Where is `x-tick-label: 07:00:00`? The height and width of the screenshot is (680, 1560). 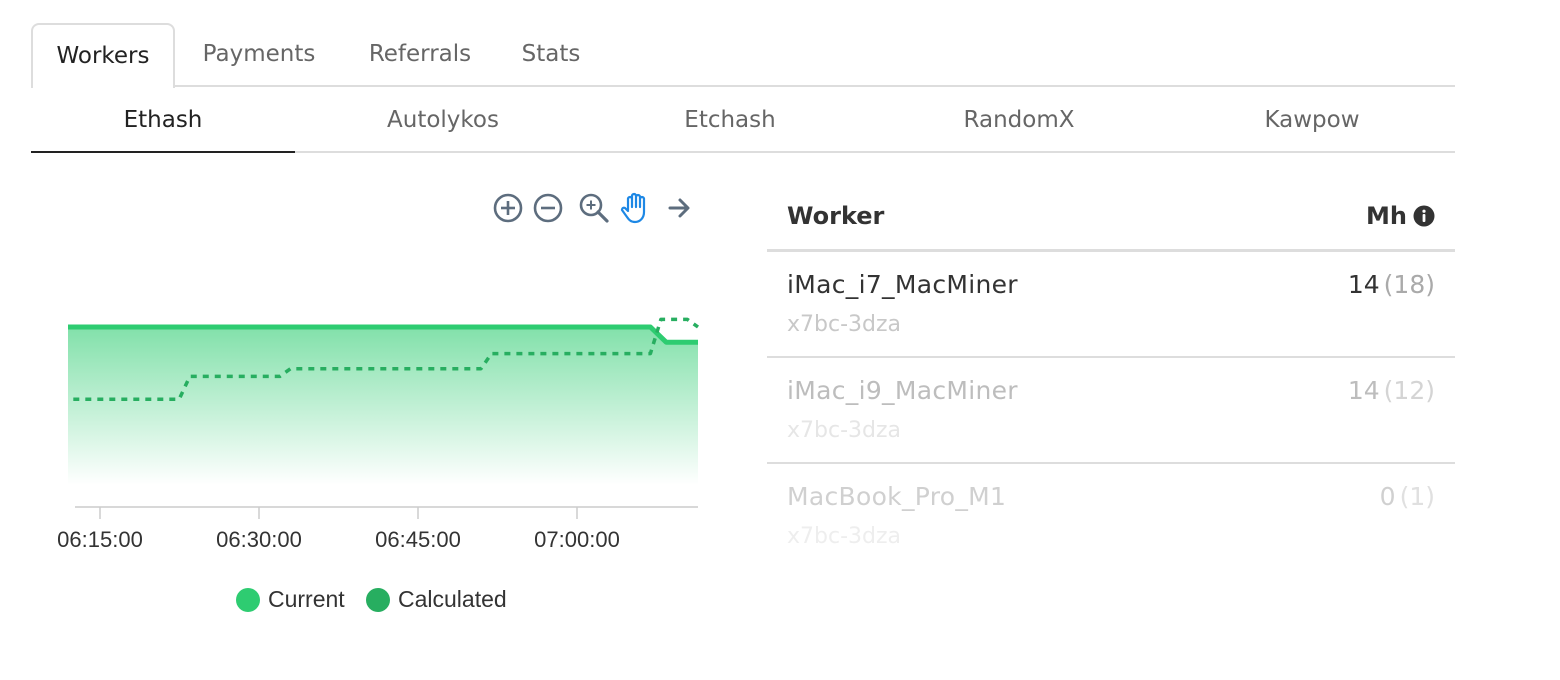 x-tick-label: 07:00:00 is located at coordinates (577, 539).